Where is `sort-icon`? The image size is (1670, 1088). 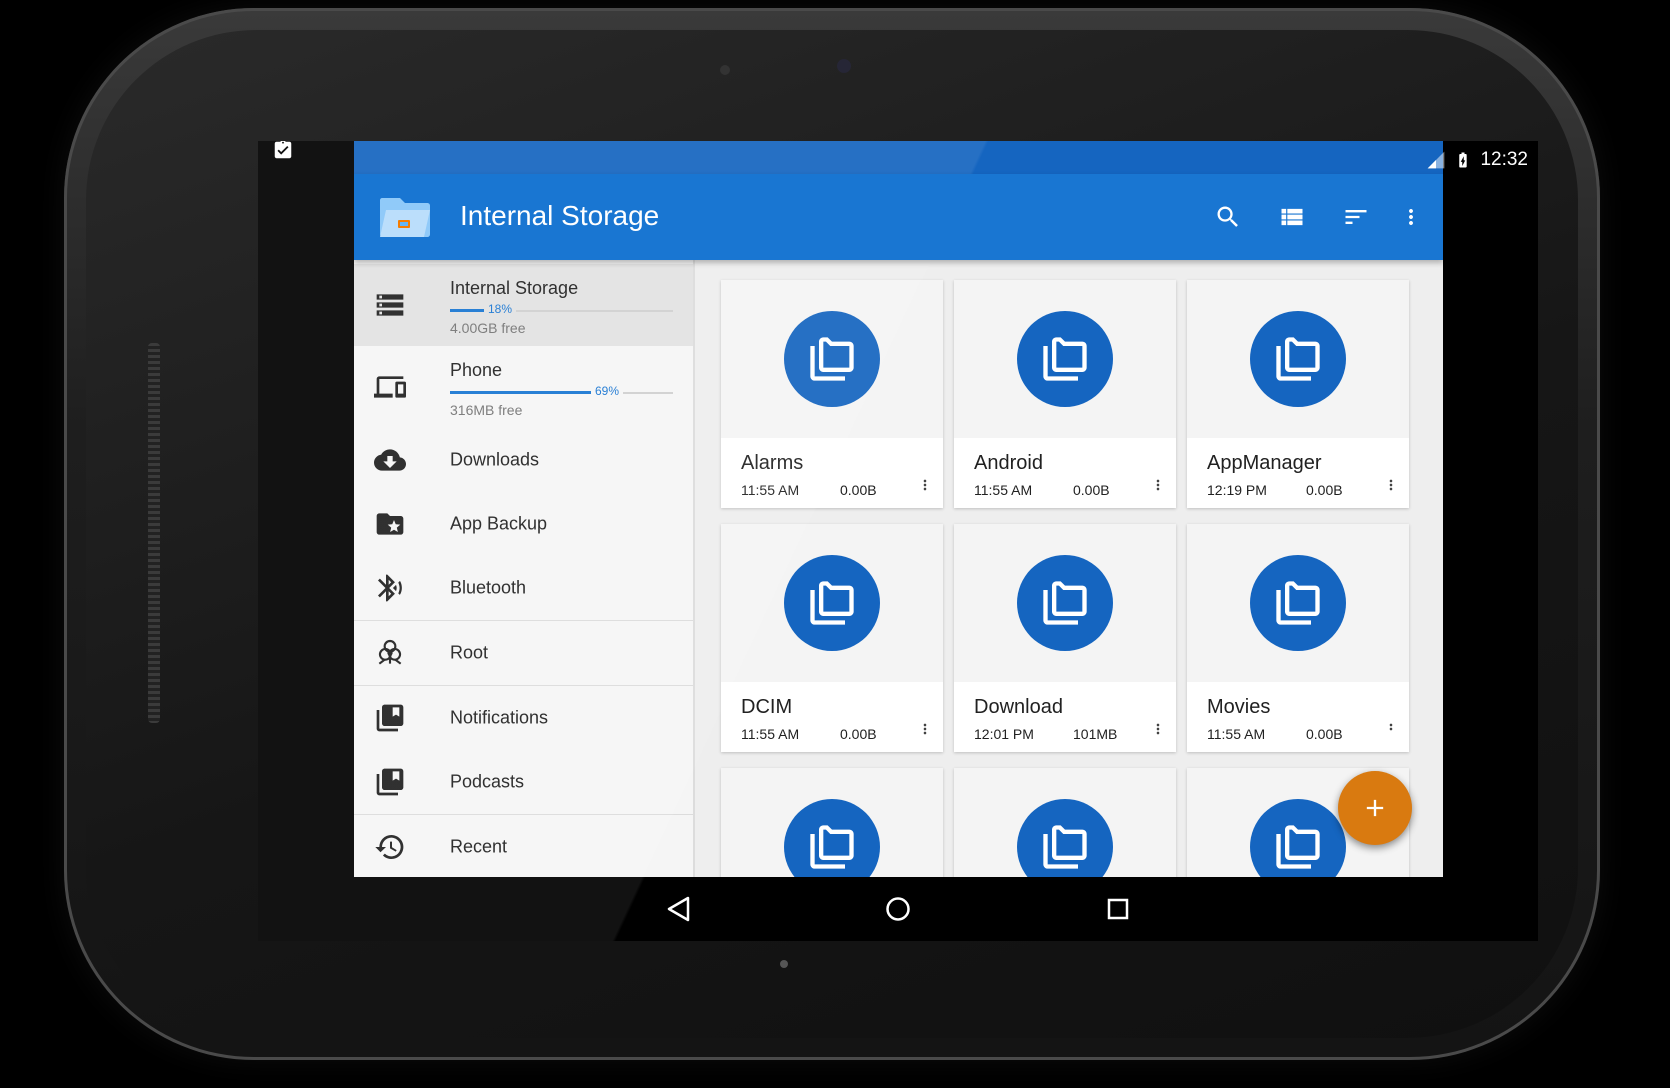 sort-icon is located at coordinates (1356, 217).